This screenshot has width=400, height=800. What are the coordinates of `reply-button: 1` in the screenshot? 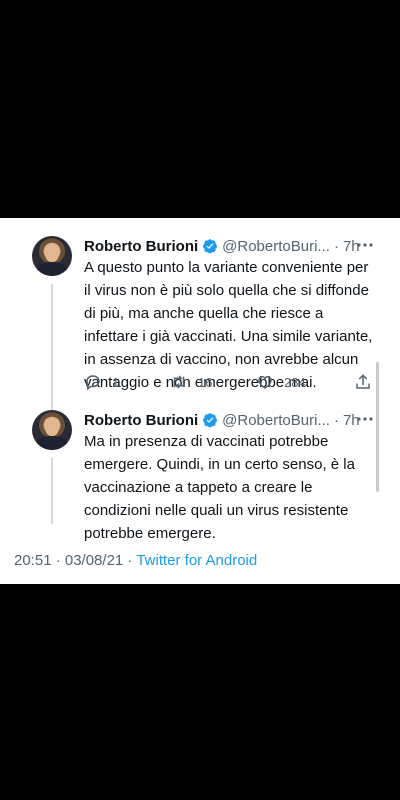 It's located at (101, 382).